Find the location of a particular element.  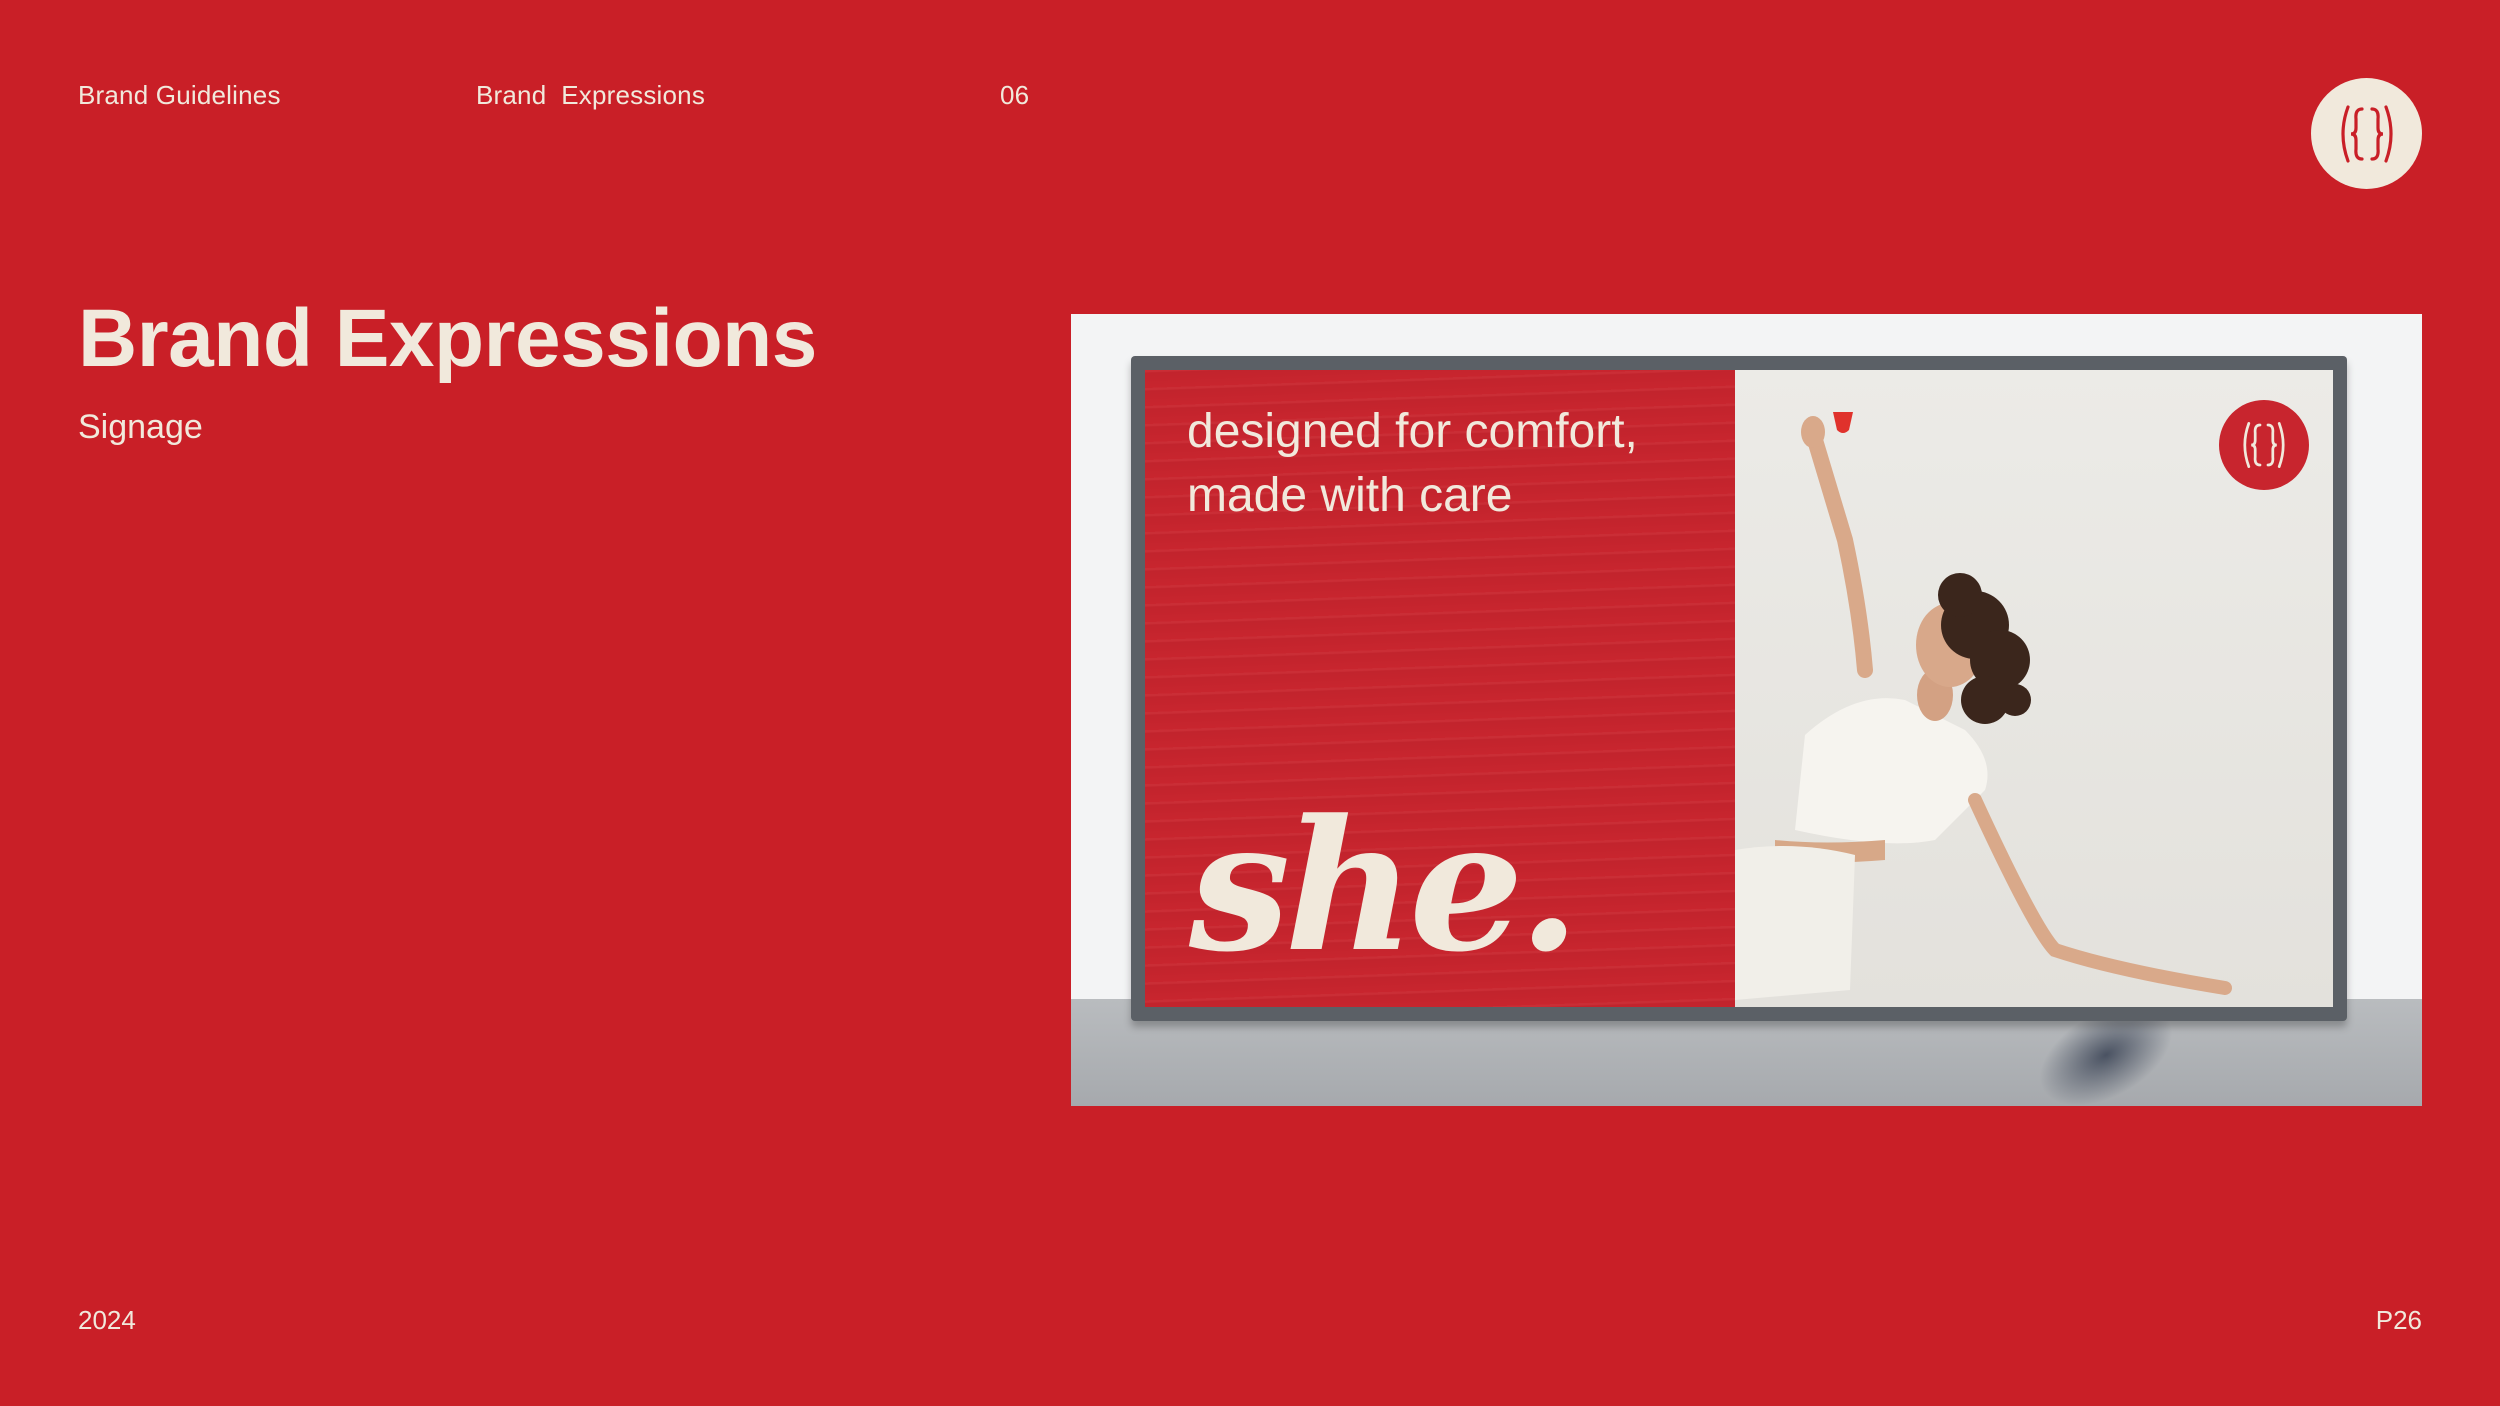

header-chapter-label: Brand Expressions is located at coordinates (591, 95).